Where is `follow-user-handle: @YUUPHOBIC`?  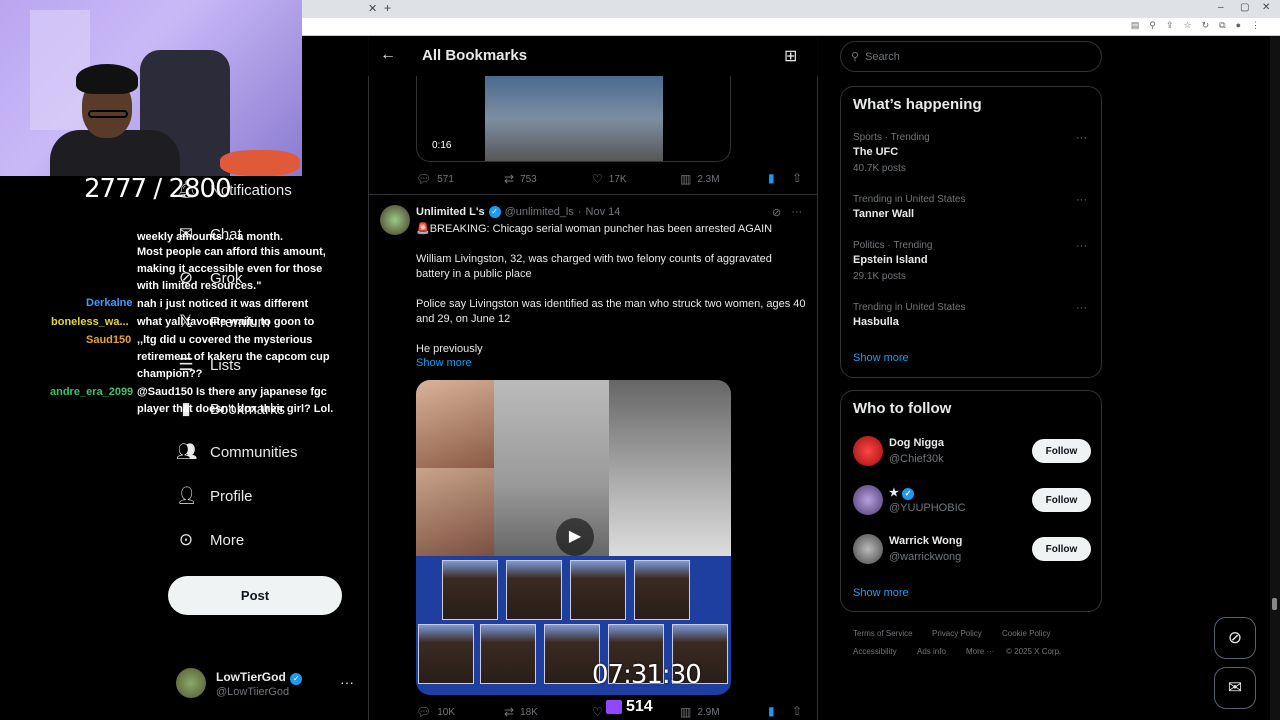 follow-user-handle: @YUUPHOBIC is located at coordinates (927, 508).